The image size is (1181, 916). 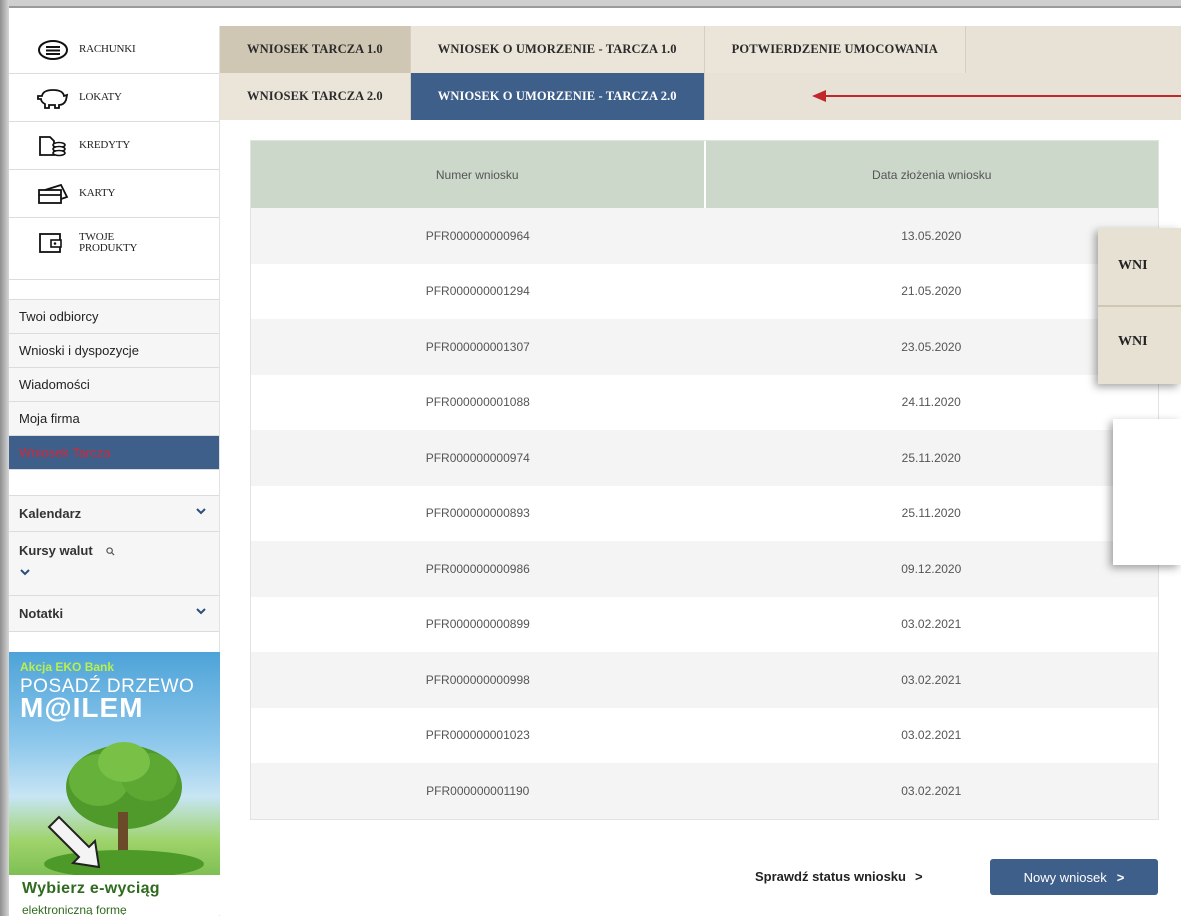 I want to click on calendar-label: Kalendarz, so click(x=50, y=513).